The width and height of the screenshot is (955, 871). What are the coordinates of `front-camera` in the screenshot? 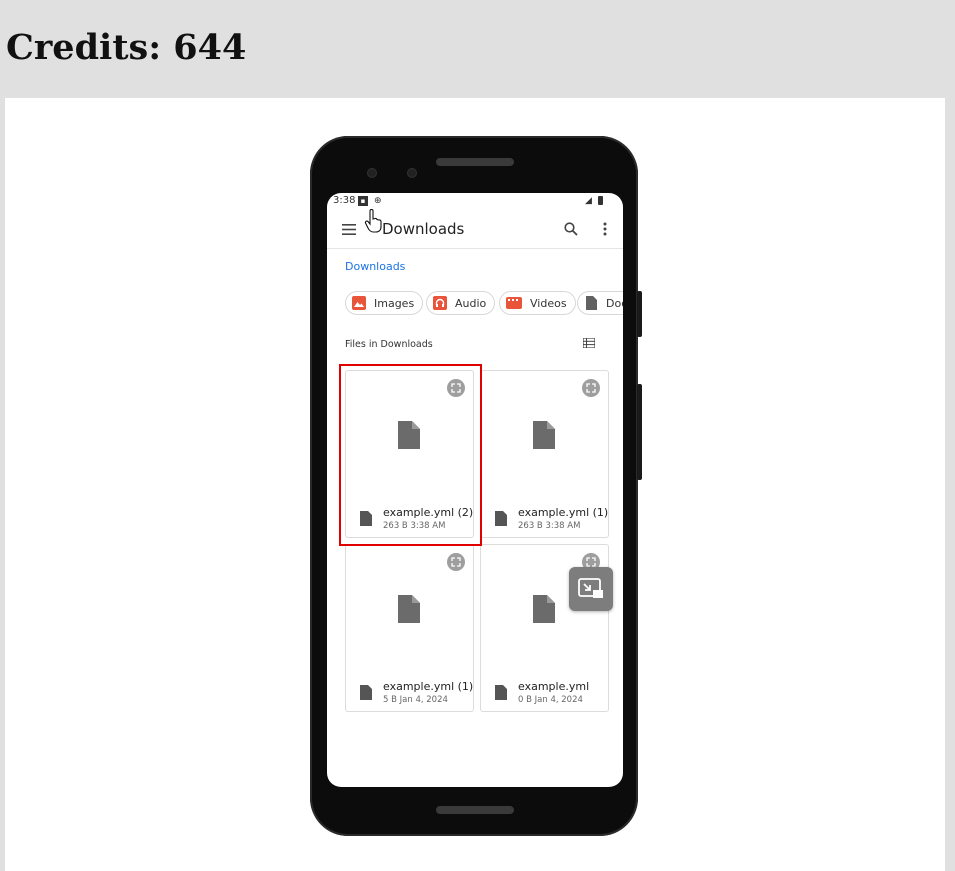 It's located at (412, 173).